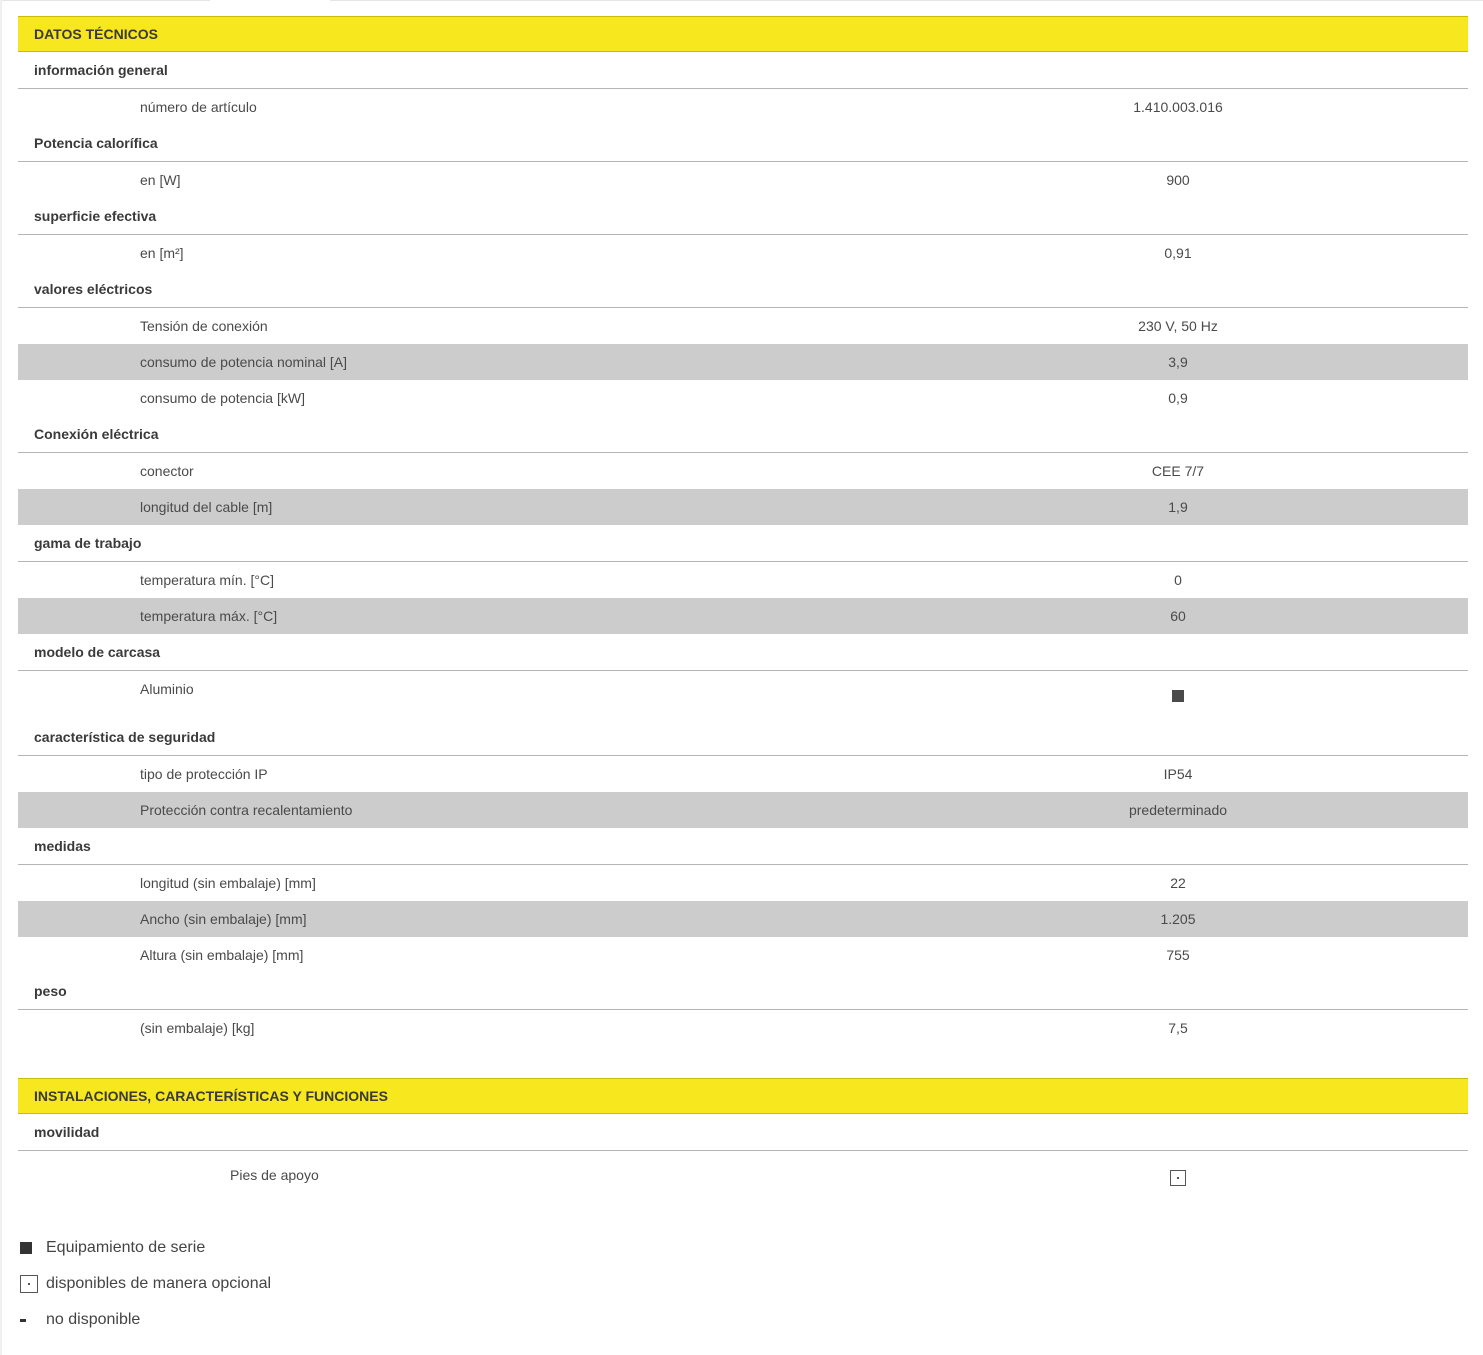  I want to click on row-value: 755, so click(1178, 955).